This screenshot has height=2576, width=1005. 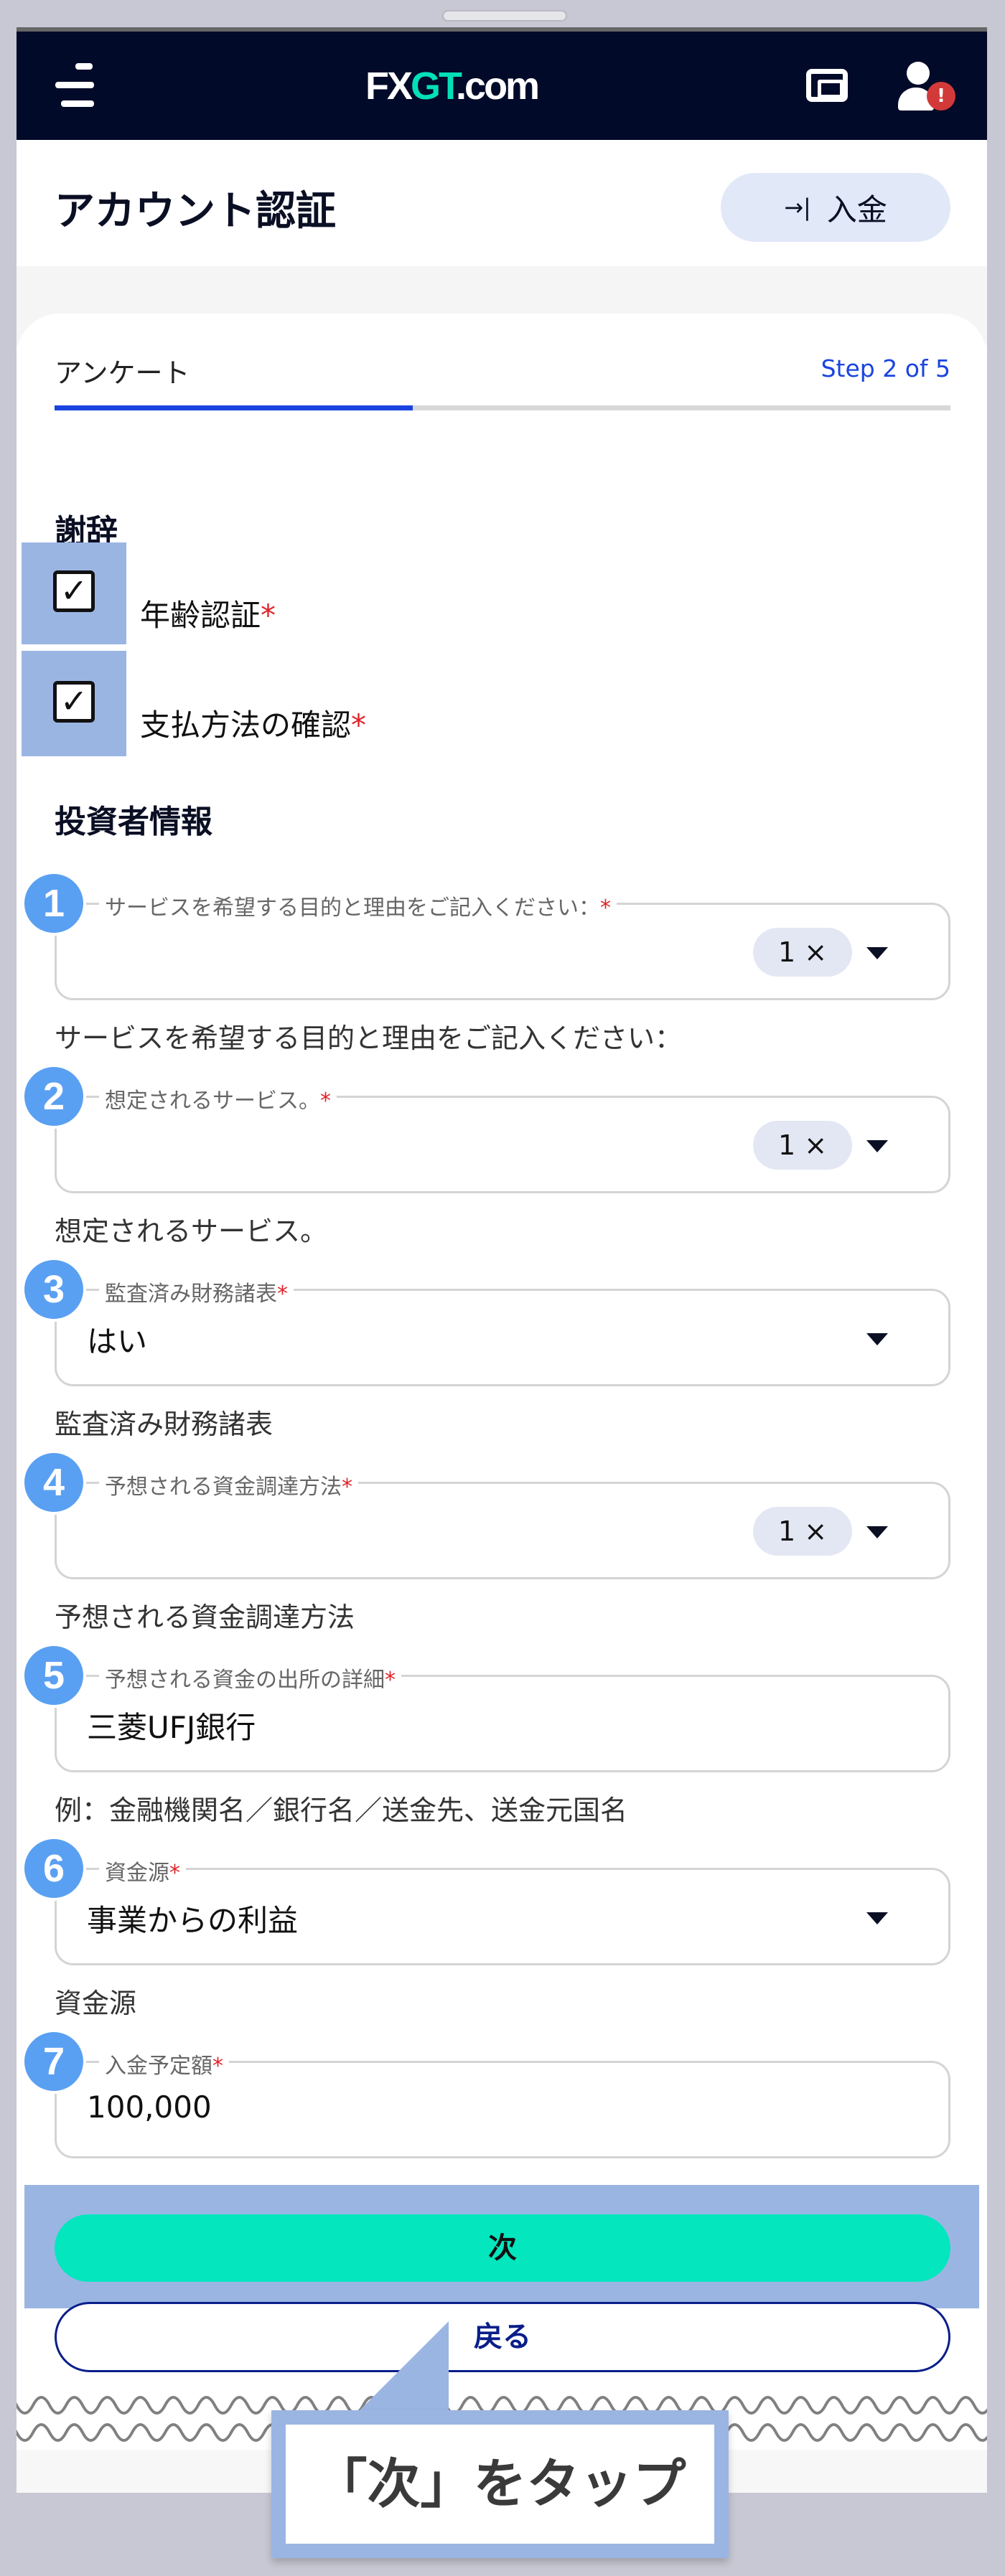 What do you see at coordinates (208, 615) in the screenshot?
I see `age-verification-label: 年齢認証*` at bounding box center [208, 615].